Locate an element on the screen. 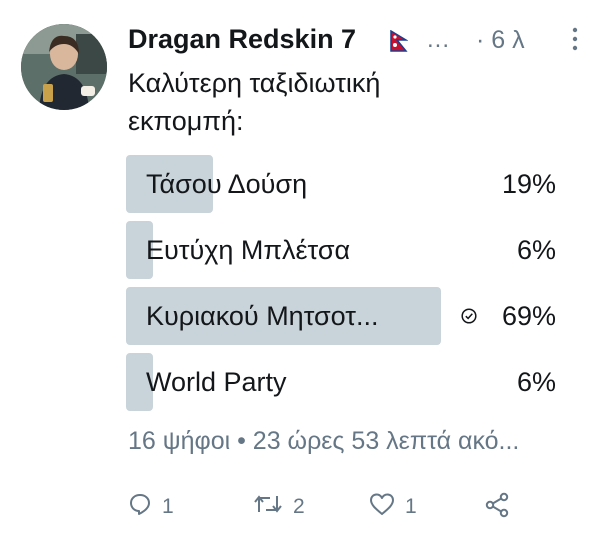 Image resolution: width=600 pixels, height=537 pixels. poll-option-percent: 19% is located at coordinates (528, 184).